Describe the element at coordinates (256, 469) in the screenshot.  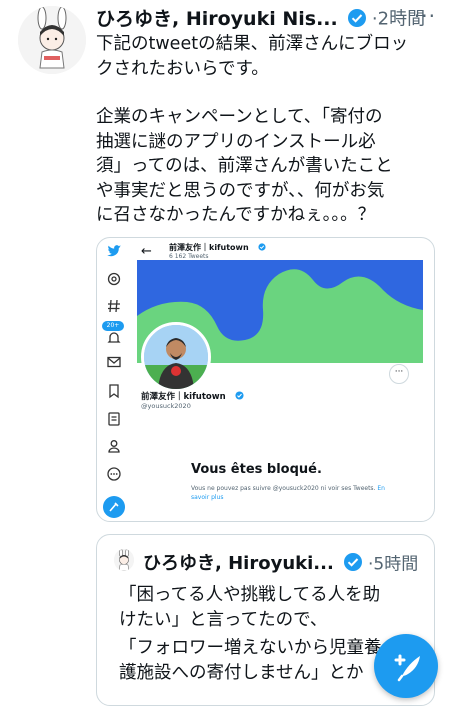
I see `blocked-title: Vous êtes bloqué.` at that location.